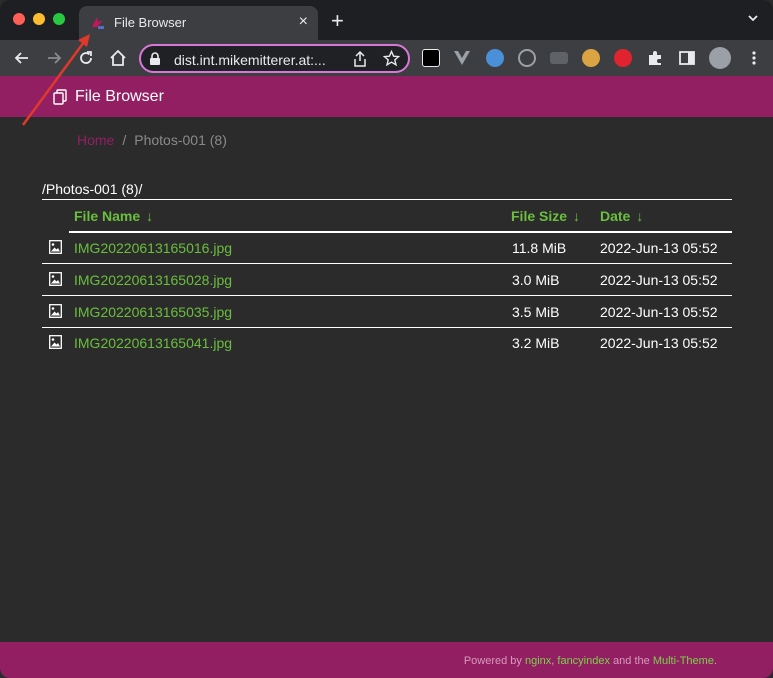 The width and height of the screenshot is (773, 678). What do you see at coordinates (462, 58) in the screenshot?
I see `vue-devtools-extension-icon` at bounding box center [462, 58].